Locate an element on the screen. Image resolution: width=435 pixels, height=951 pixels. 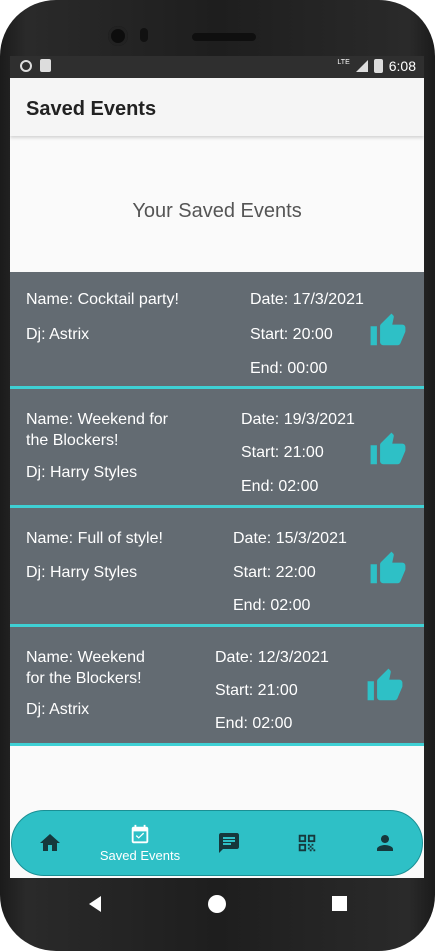
event-end: End: 00:00 is located at coordinates (289, 368).